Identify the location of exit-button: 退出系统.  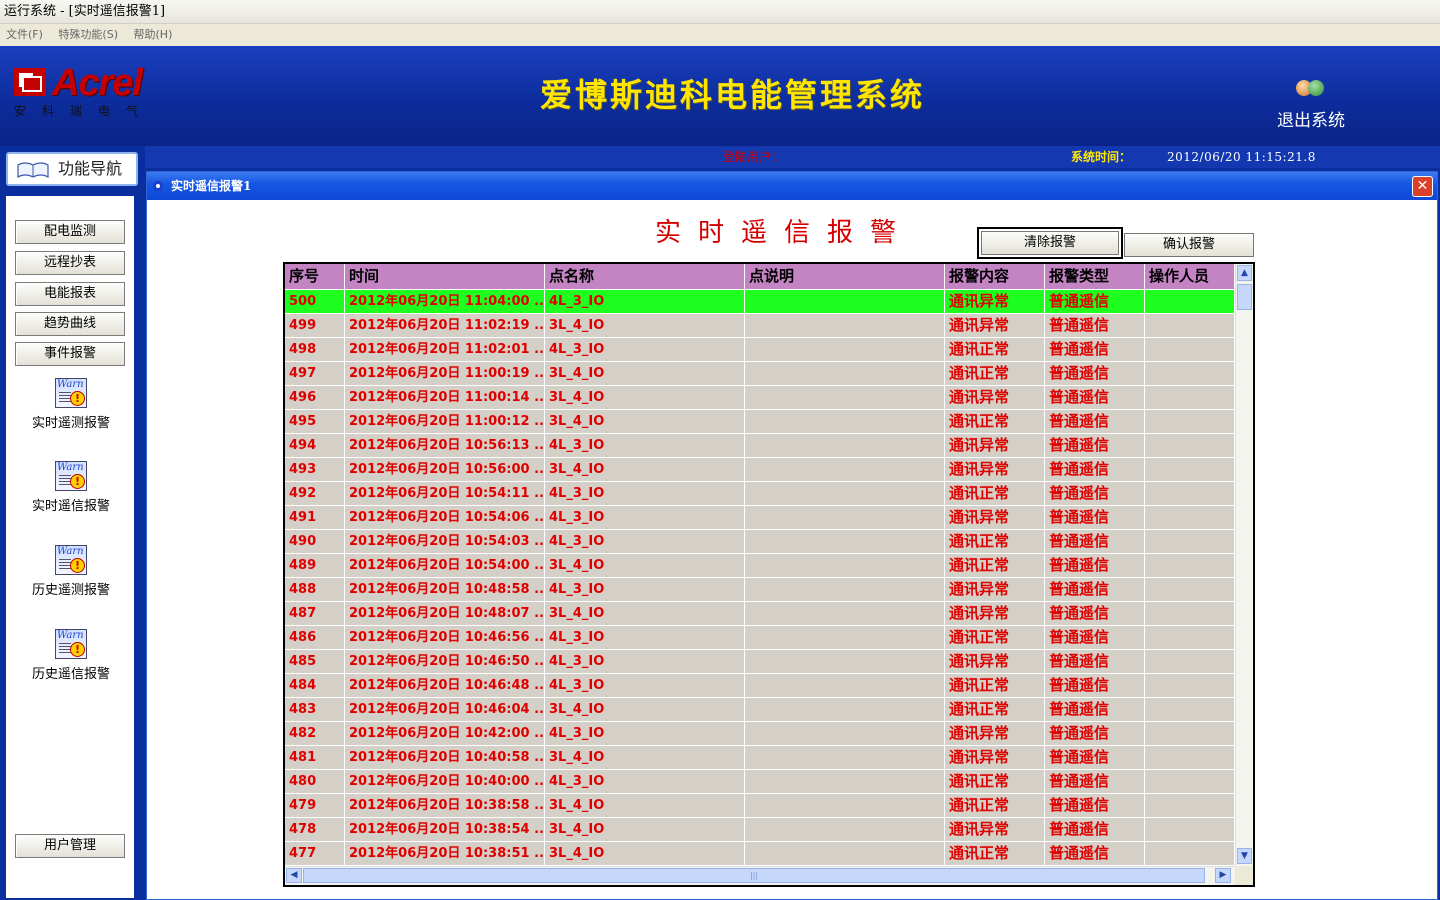
(1311, 106).